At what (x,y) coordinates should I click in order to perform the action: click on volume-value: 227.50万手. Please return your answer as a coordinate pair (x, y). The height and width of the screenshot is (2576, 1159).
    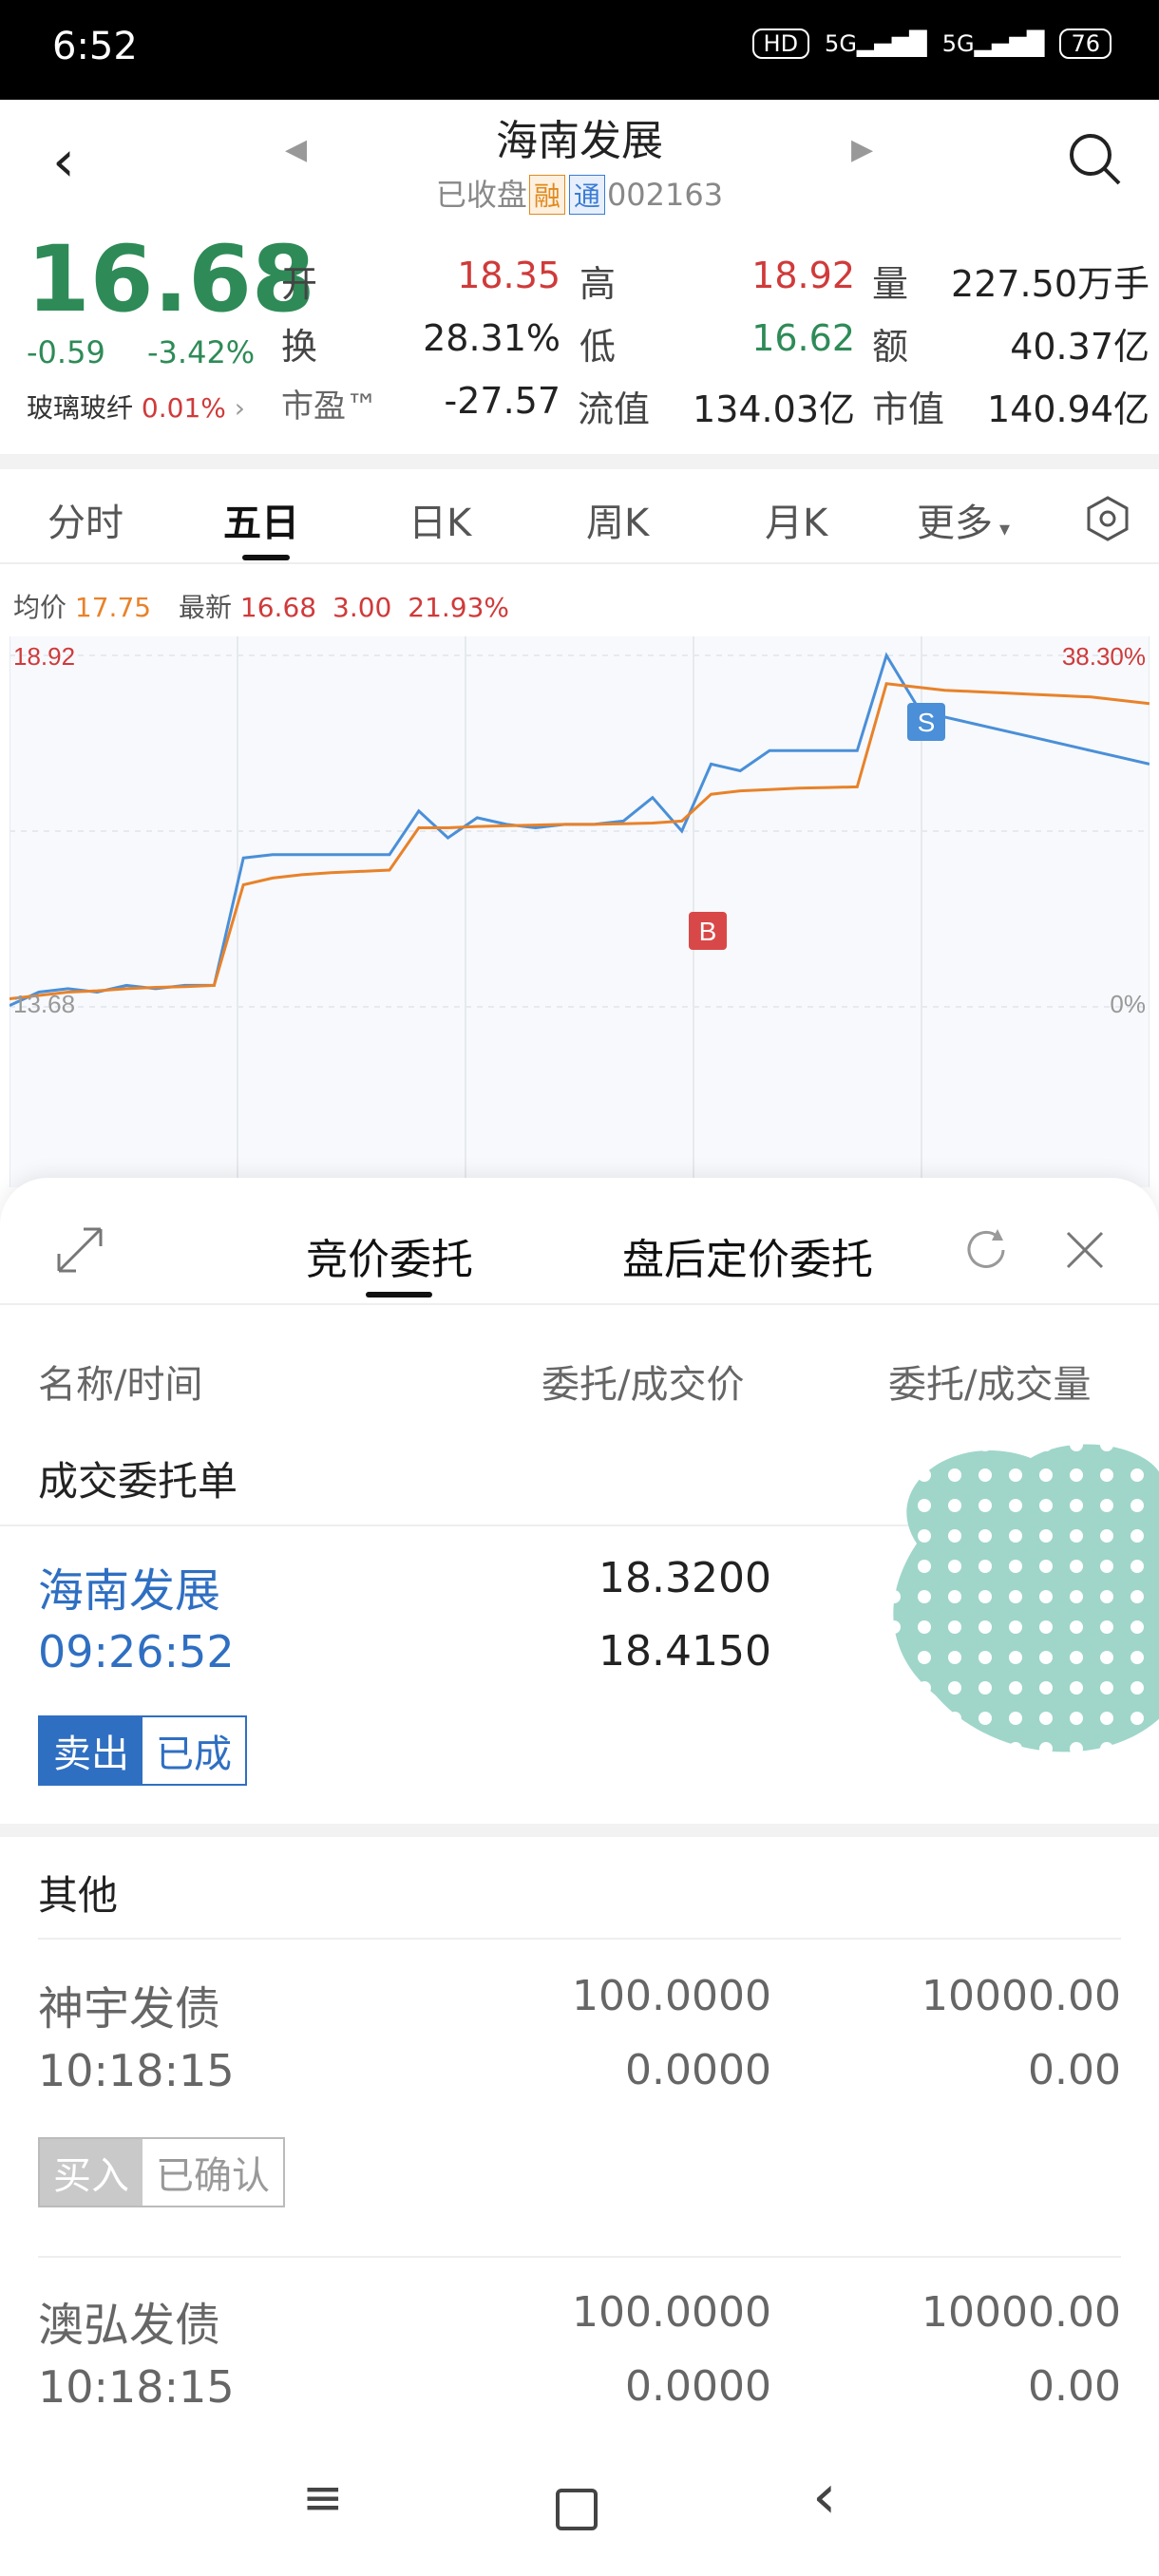
    Looking at the image, I should click on (1050, 284).